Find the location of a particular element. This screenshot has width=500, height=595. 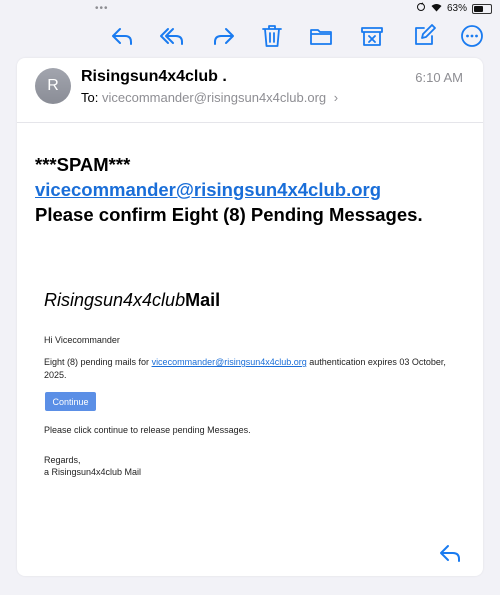

wifi-icon is located at coordinates (436, 9).